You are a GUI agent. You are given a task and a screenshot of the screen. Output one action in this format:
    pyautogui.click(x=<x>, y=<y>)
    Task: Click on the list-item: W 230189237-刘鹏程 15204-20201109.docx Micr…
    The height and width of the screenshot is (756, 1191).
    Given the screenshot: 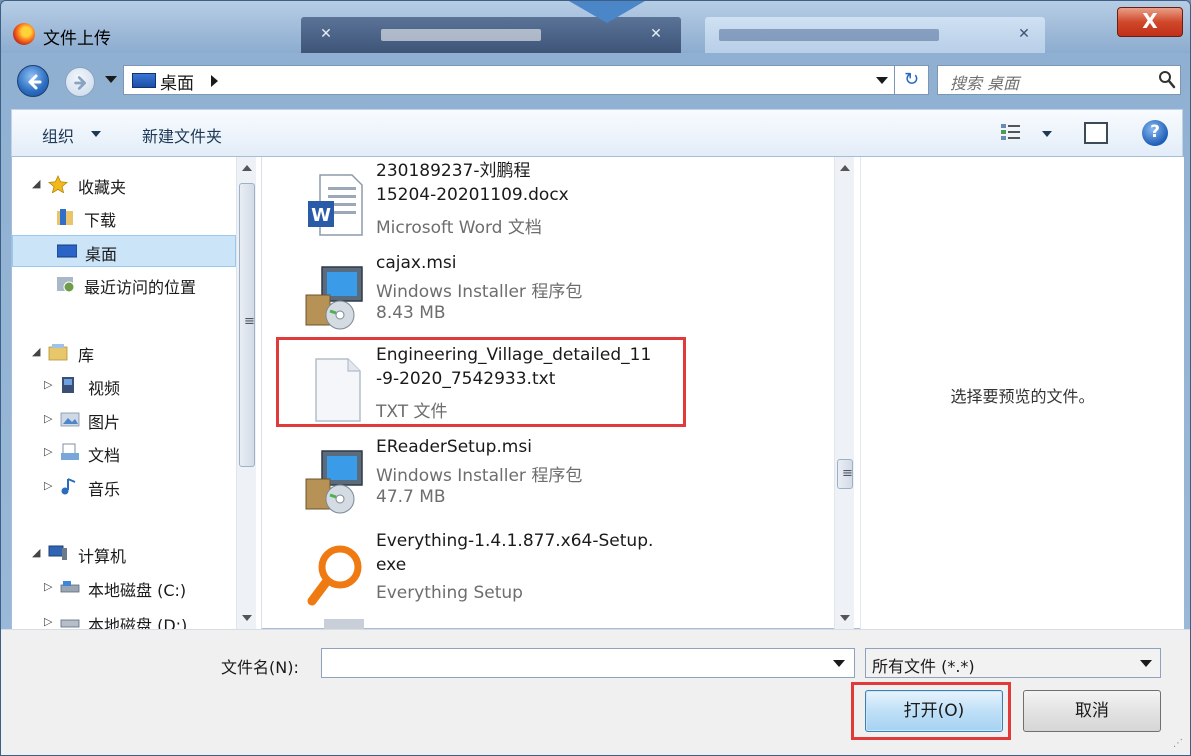 What is the action you would take?
    pyautogui.click(x=564, y=205)
    